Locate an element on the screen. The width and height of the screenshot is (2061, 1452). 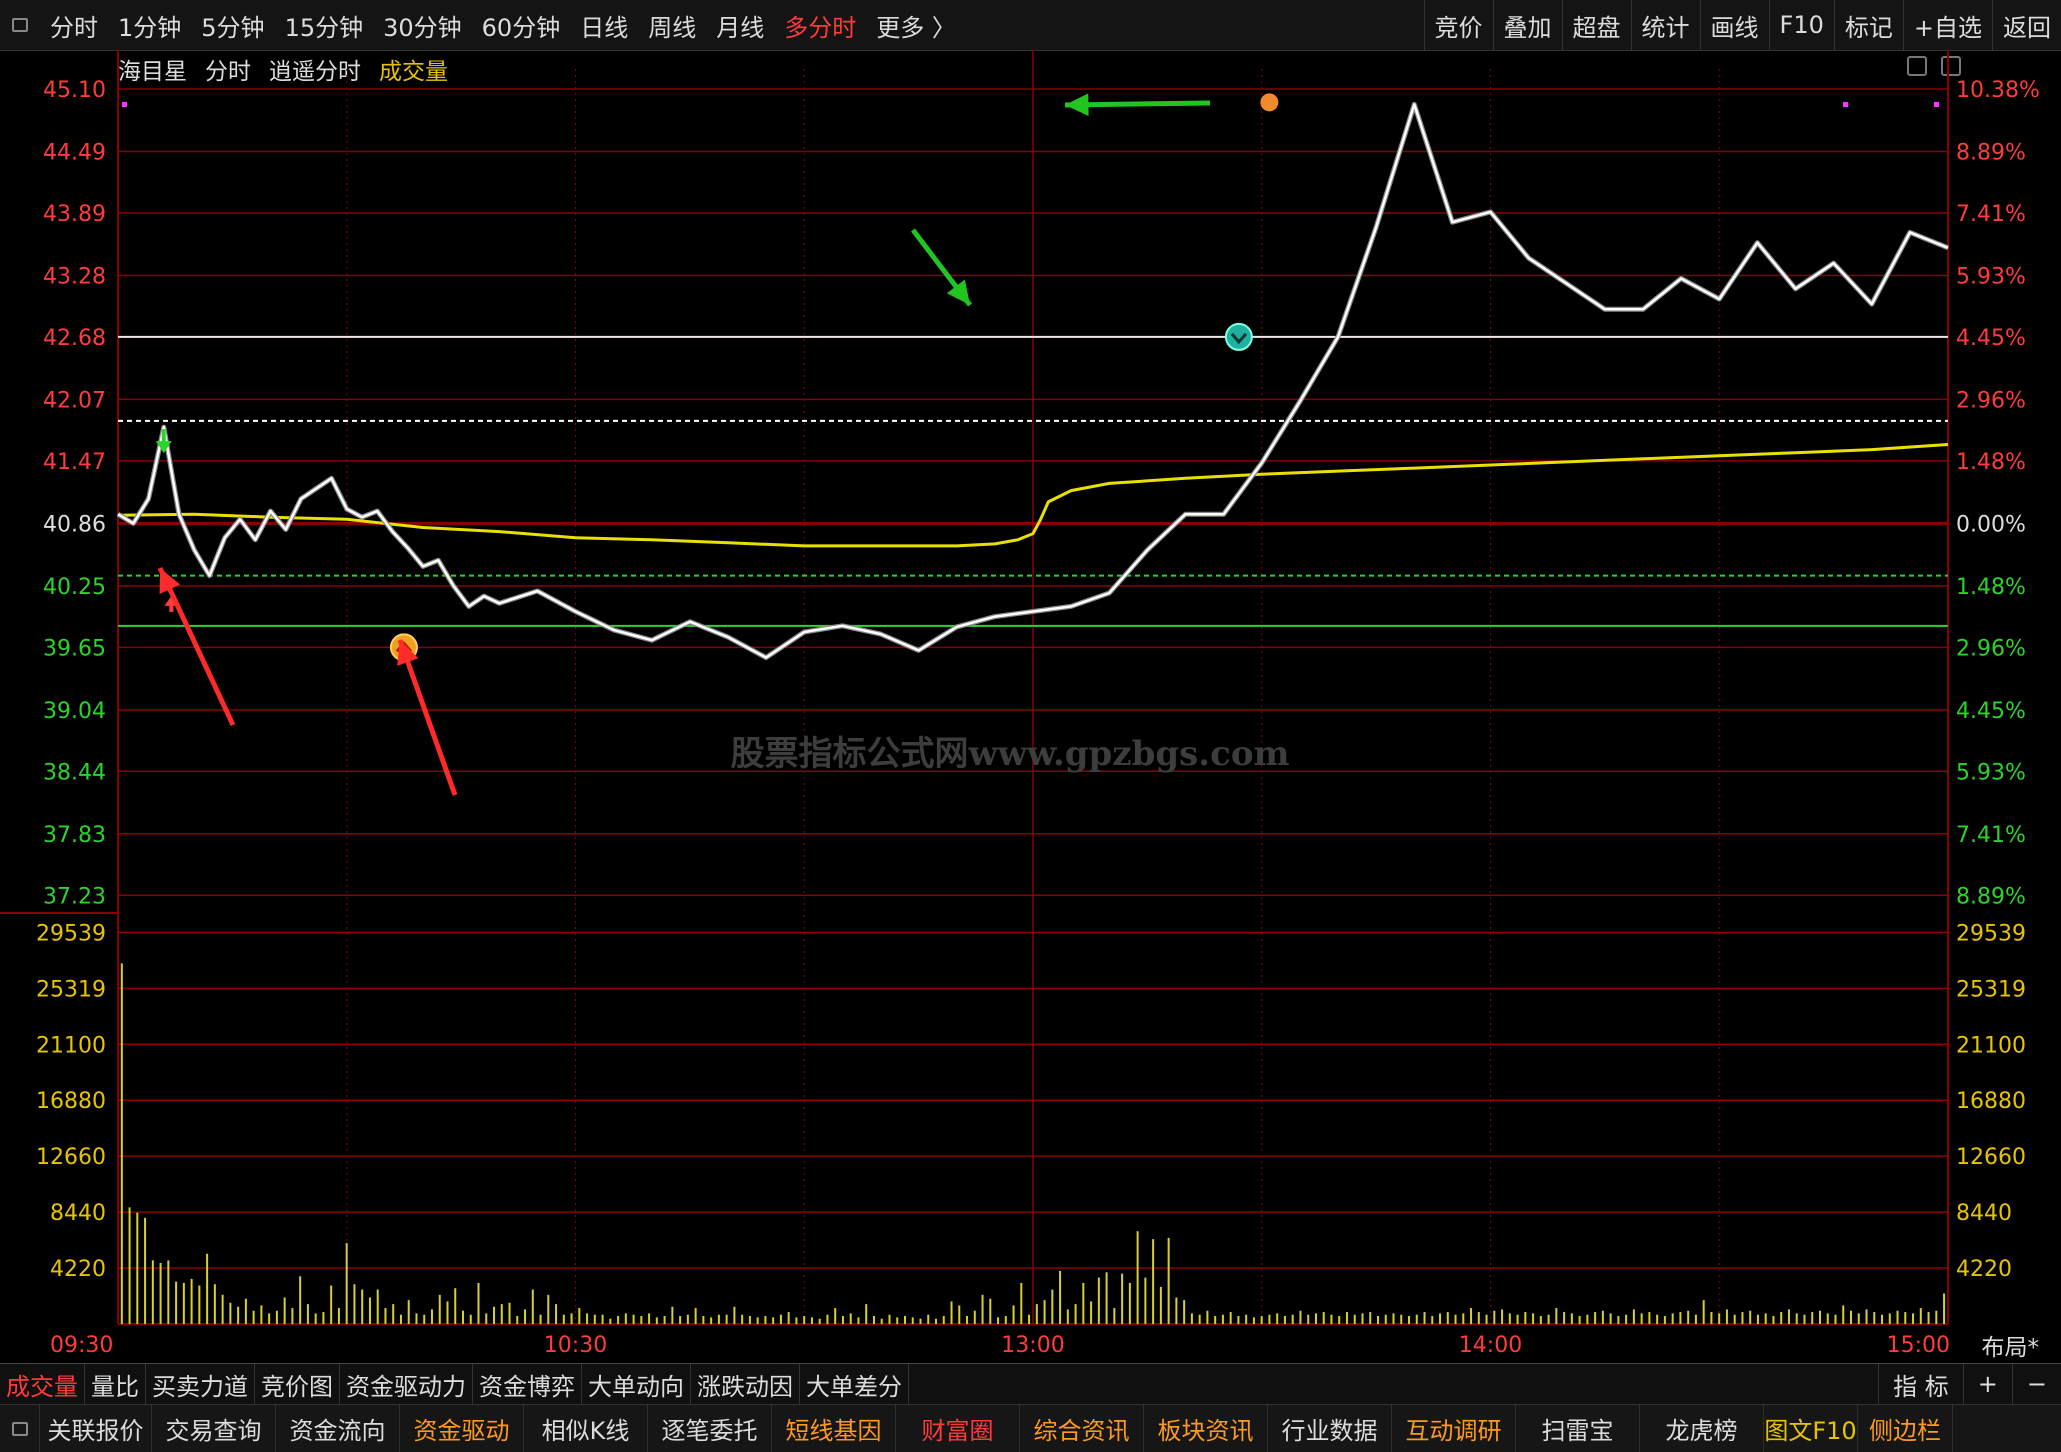
price-tick-label: 39.04 is located at coordinates (74, 711).